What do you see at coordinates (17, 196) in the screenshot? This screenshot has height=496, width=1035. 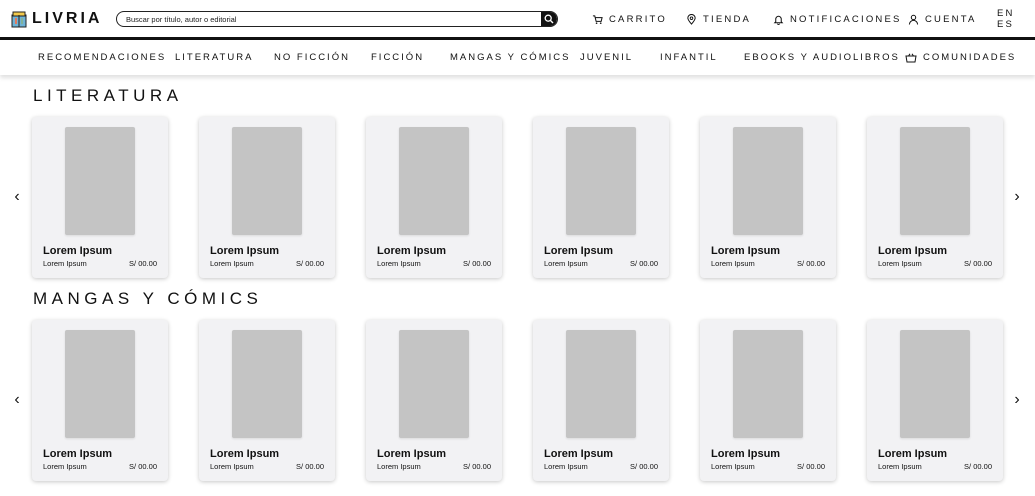 I see `carousel-prev-literatura: ‹` at bounding box center [17, 196].